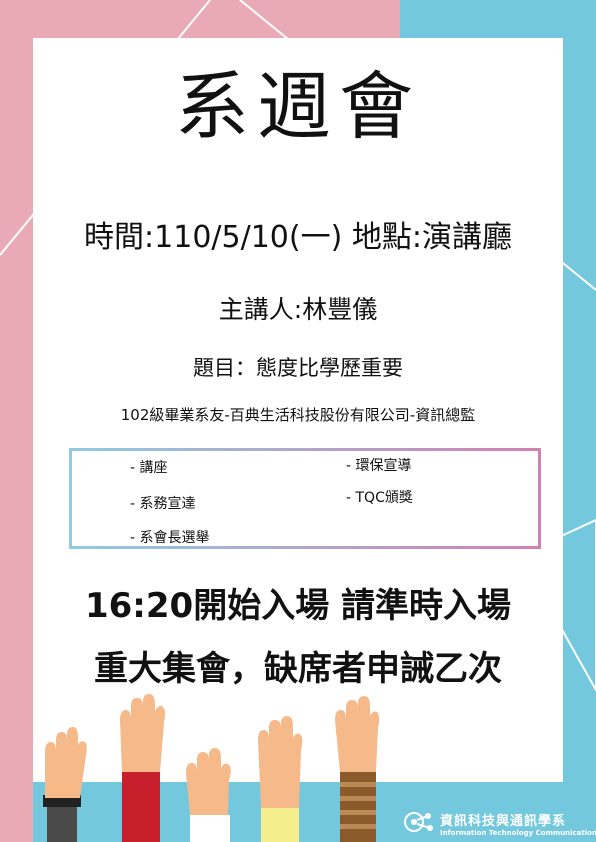  I want to click on agenda-item: - 講座, so click(149, 468).